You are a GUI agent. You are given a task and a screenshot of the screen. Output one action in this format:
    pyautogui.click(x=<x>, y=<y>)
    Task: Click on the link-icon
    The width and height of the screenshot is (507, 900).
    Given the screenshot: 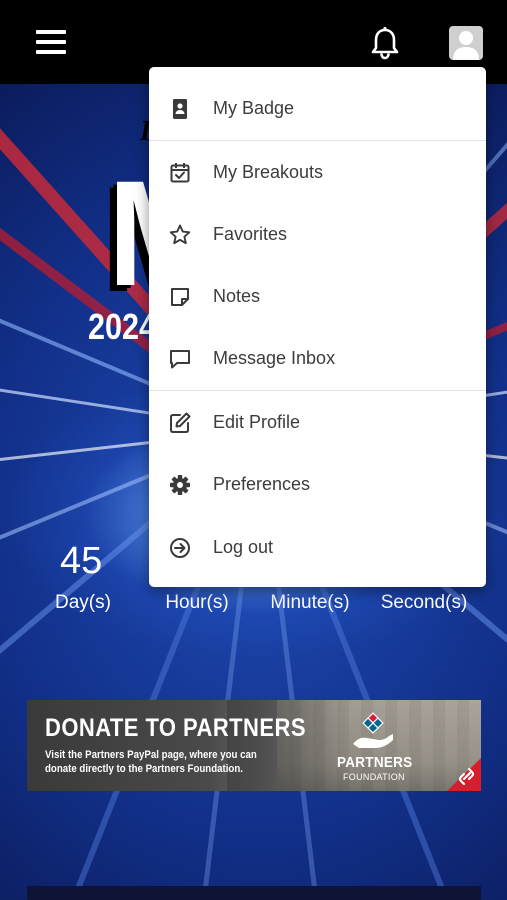 What is the action you would take?
    pyautogui.click(x=464, y=774)
    